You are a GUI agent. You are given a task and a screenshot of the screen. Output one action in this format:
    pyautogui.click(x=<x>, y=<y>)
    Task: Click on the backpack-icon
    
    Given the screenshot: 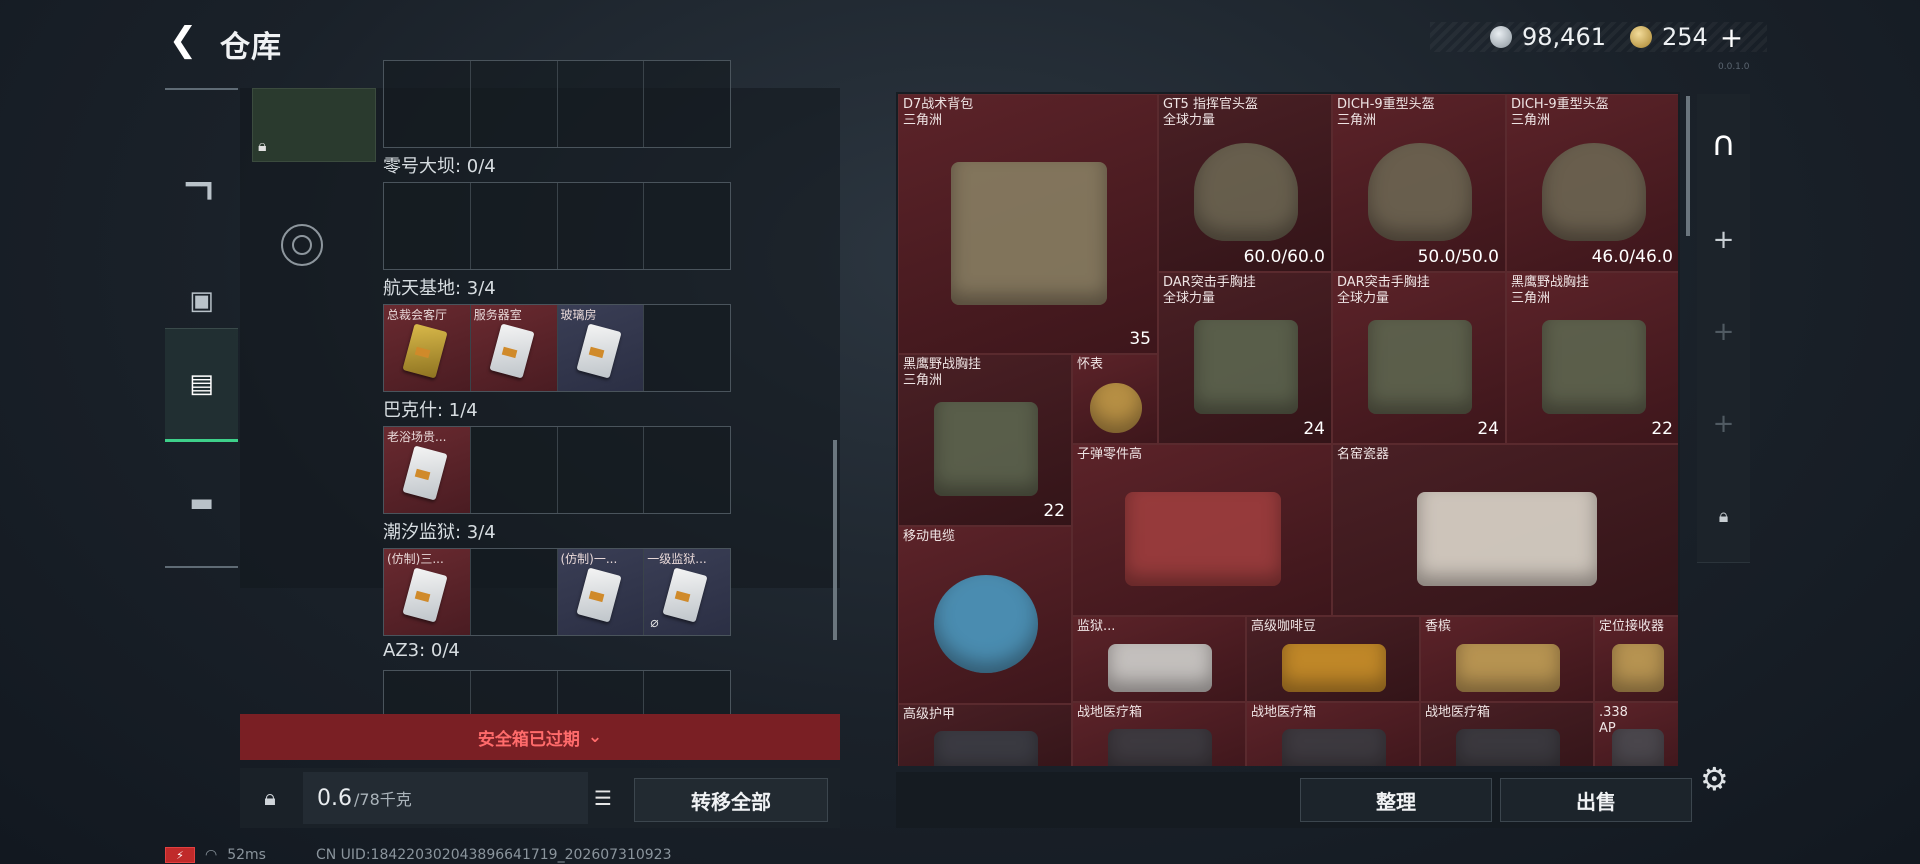 What is the action you would take?
    pyautogui.click(x=1029, y=233)
    